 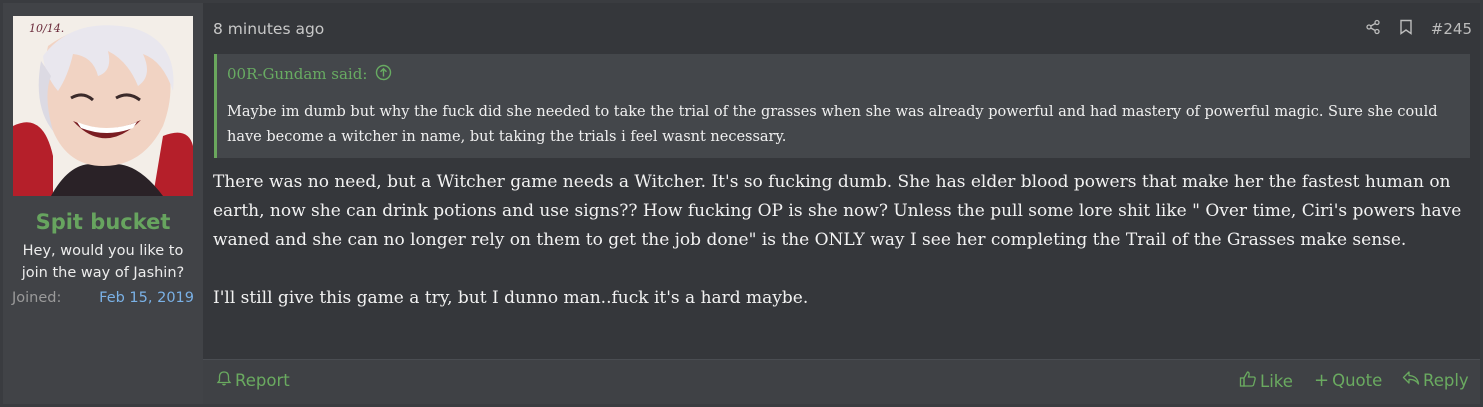 What do you see at coordinates (262, 380) in the screenshot?
I see `report-label: Report` at bounding box center [262, 380].